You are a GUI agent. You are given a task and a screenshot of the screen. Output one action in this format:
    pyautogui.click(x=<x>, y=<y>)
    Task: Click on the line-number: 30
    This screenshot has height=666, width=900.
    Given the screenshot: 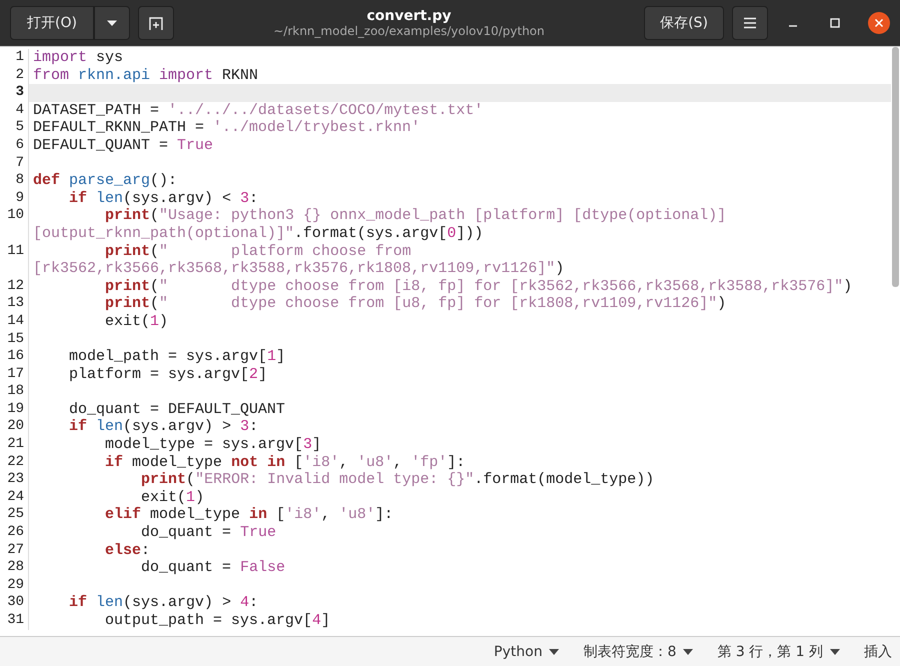 What is the action you would take?
    pyautogui.click(x=15, y=602)
    